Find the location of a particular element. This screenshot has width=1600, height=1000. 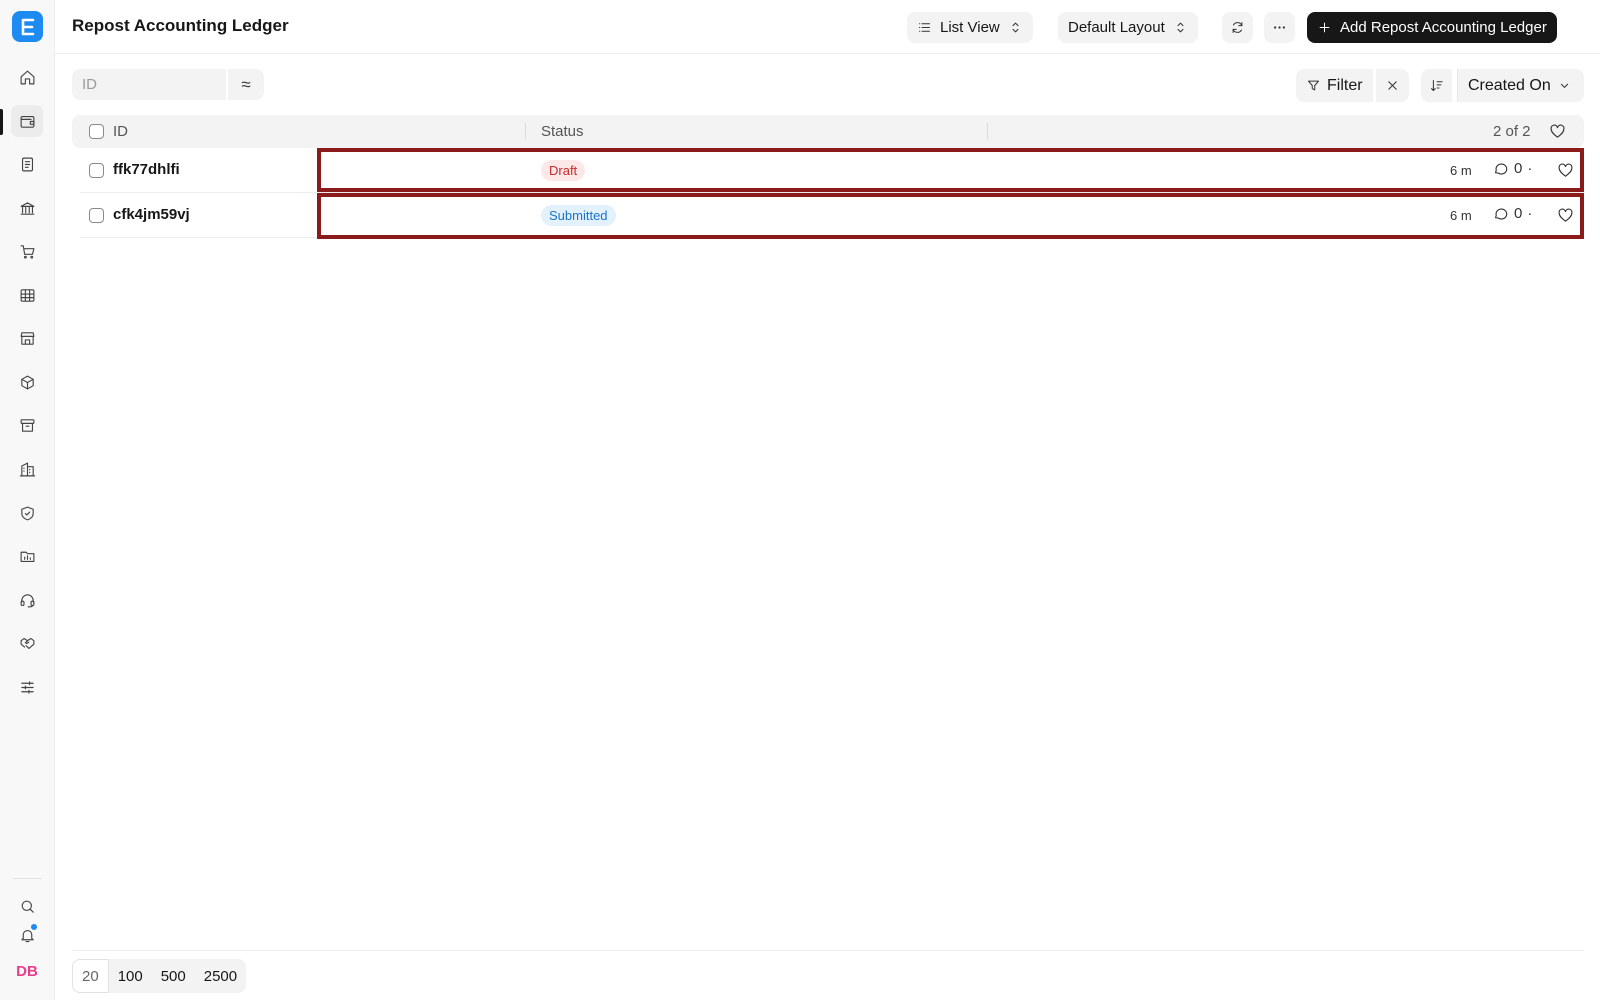

liked-filter-button is located at coordinates (1558, 132).